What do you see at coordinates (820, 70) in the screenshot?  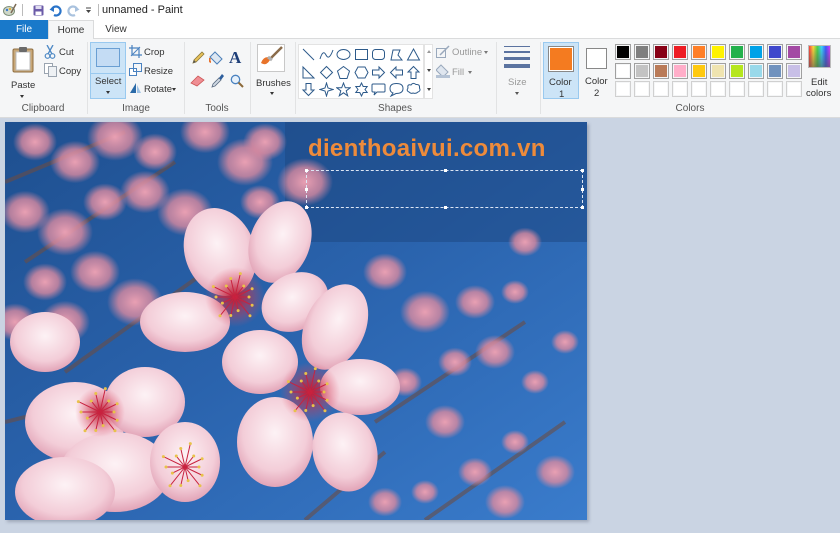 I see `edit-colors-button: Edit colors` at bounding box center [820, 70].